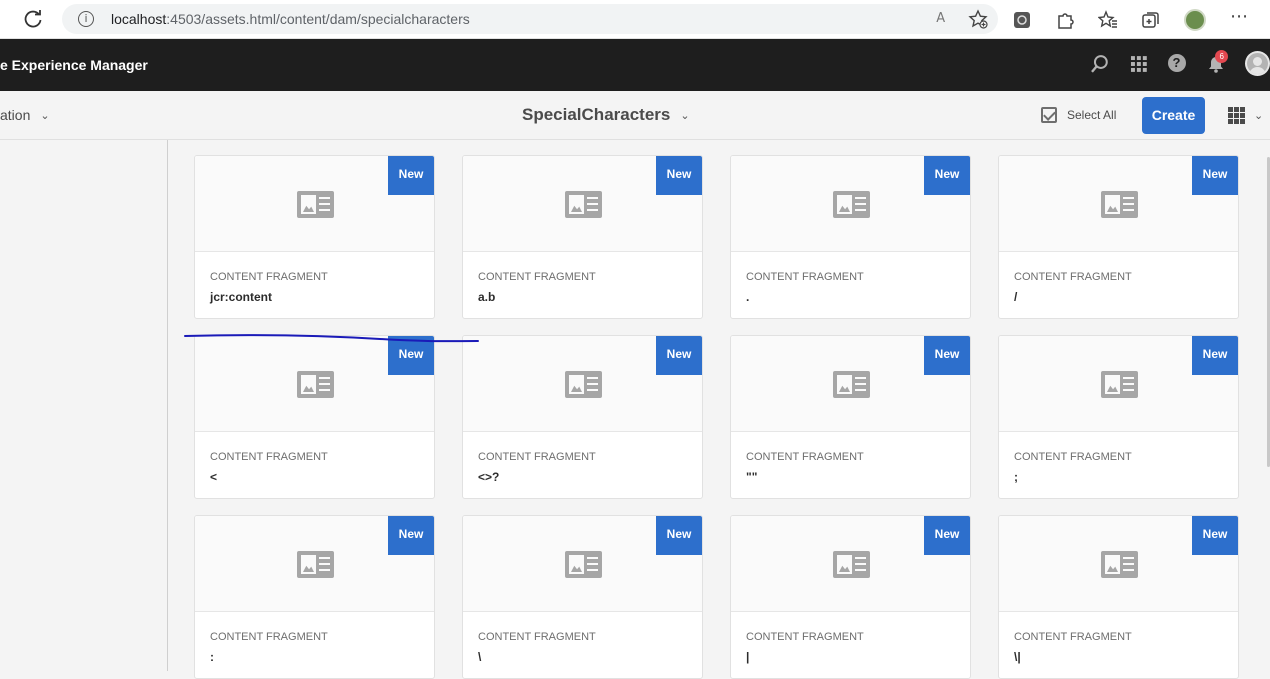  I want to click on card-title: a.b, so click(486, 297).